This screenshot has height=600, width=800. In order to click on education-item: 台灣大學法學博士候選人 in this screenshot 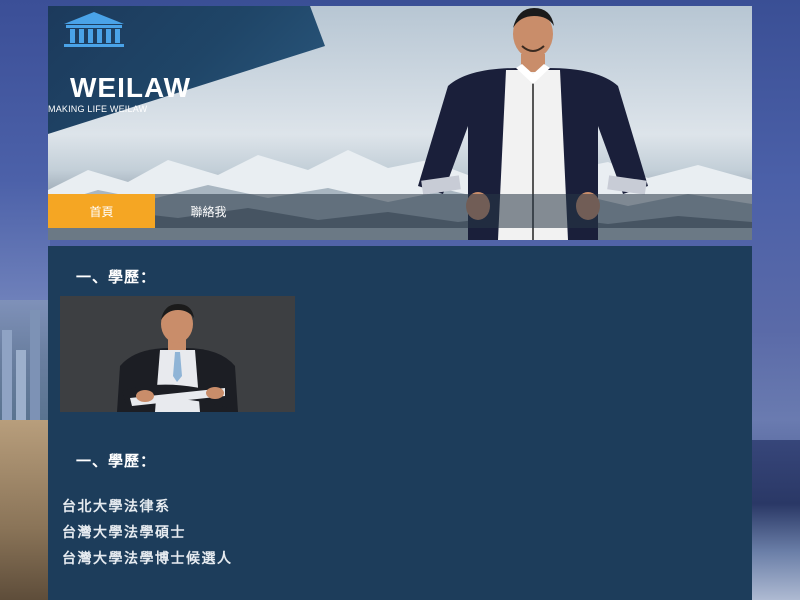, I will do `click(147, 559)`.